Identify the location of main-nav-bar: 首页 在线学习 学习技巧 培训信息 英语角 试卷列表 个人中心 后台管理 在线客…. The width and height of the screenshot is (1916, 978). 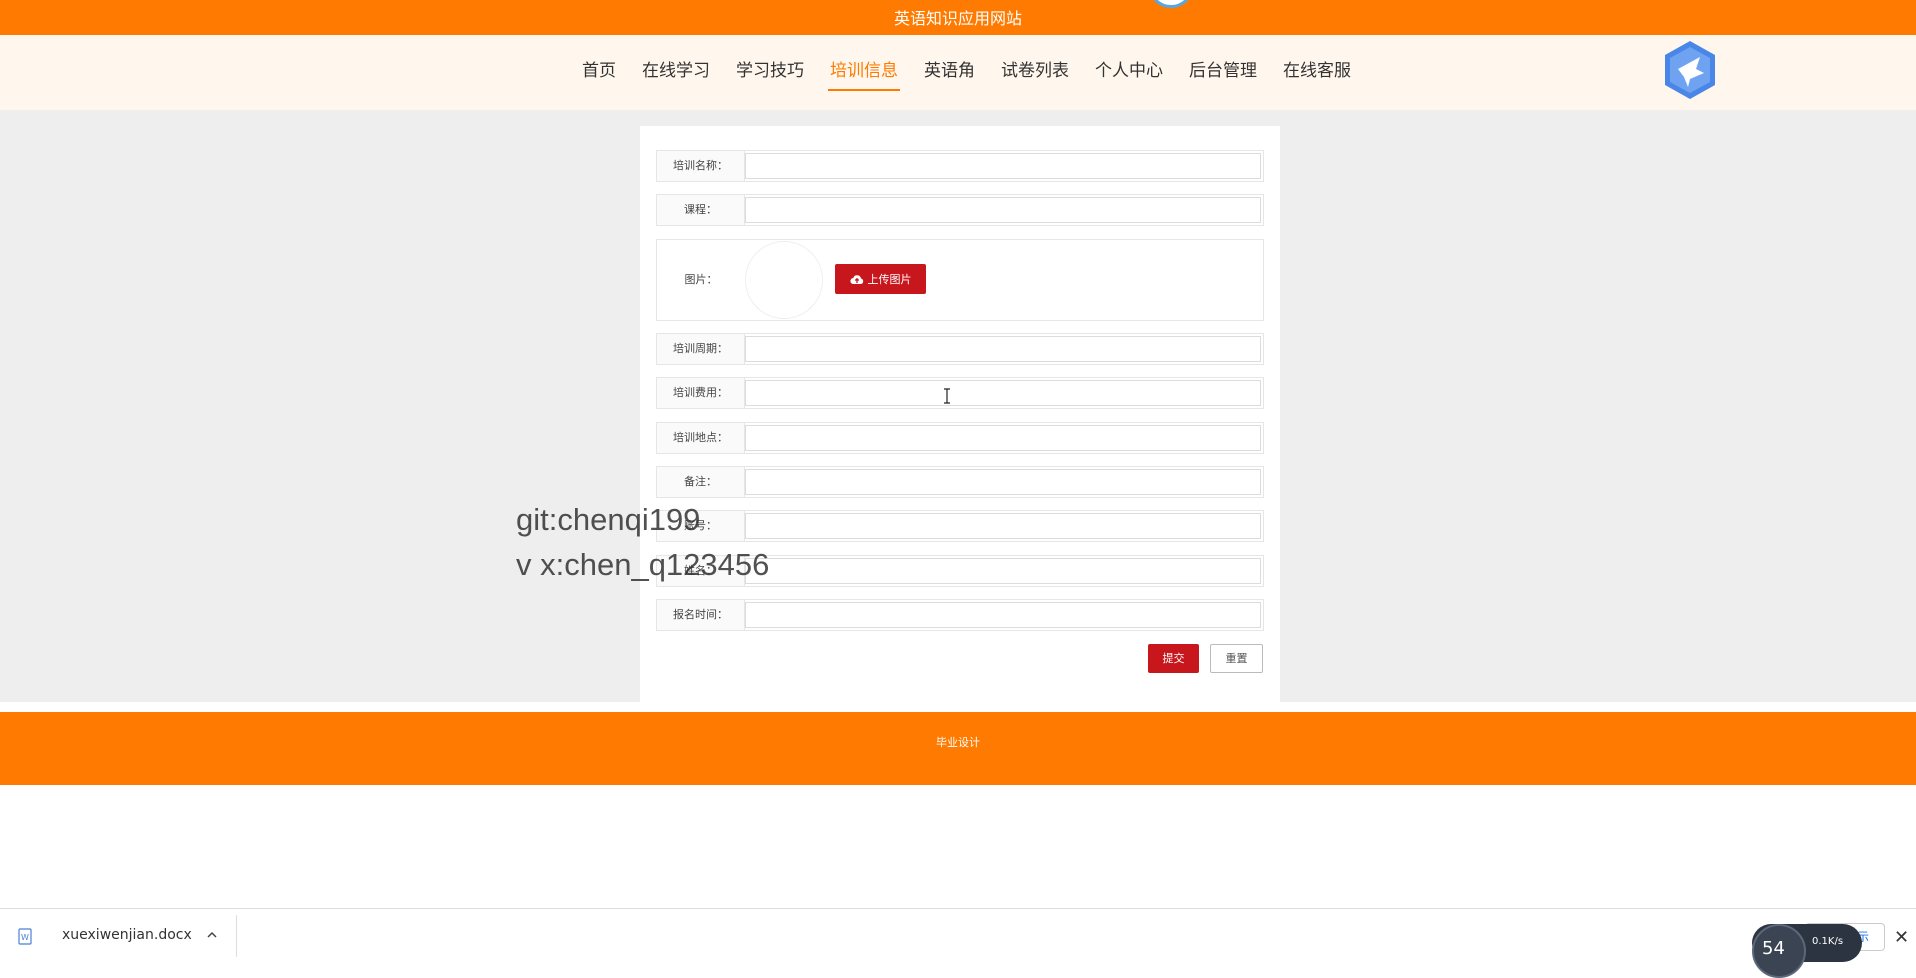
(958, 72).